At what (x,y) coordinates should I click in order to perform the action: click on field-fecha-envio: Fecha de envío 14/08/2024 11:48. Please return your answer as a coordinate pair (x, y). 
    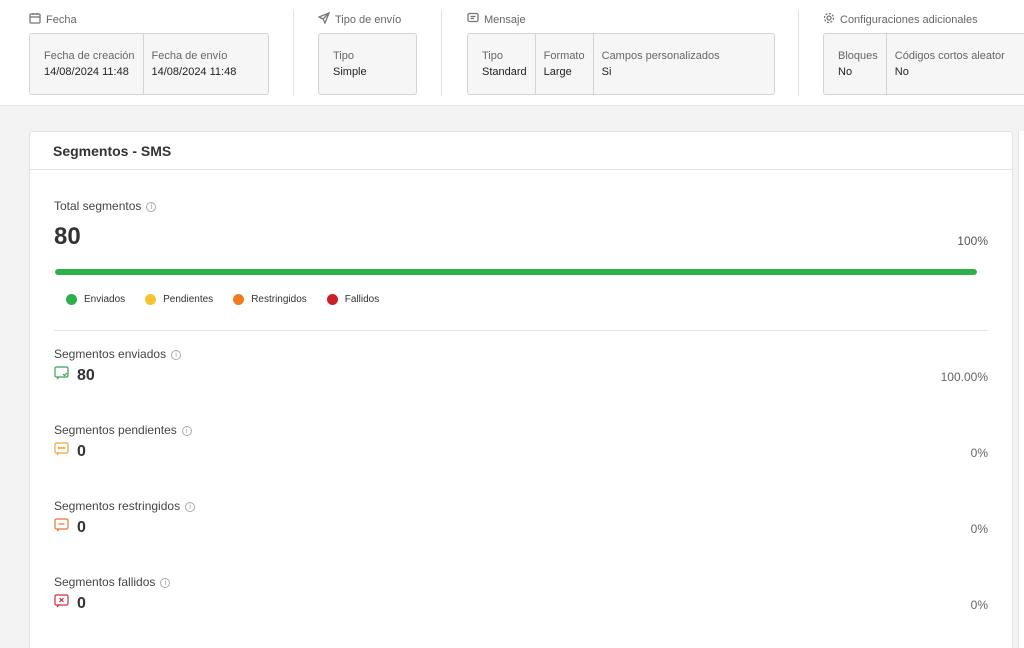
    Looking at the image, I should click on (193, 64).